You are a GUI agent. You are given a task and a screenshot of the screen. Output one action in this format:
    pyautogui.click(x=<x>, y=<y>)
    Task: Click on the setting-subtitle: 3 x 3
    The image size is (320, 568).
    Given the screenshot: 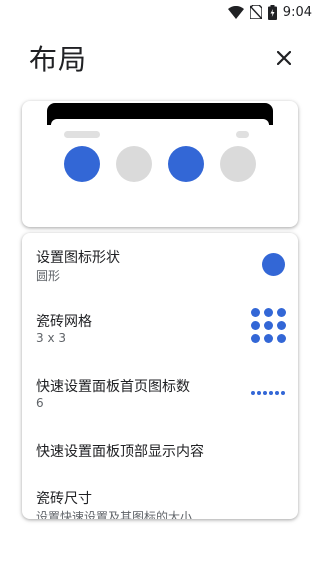 What is the action you would take?
    pyautogui.click(x=51, y=338)
    